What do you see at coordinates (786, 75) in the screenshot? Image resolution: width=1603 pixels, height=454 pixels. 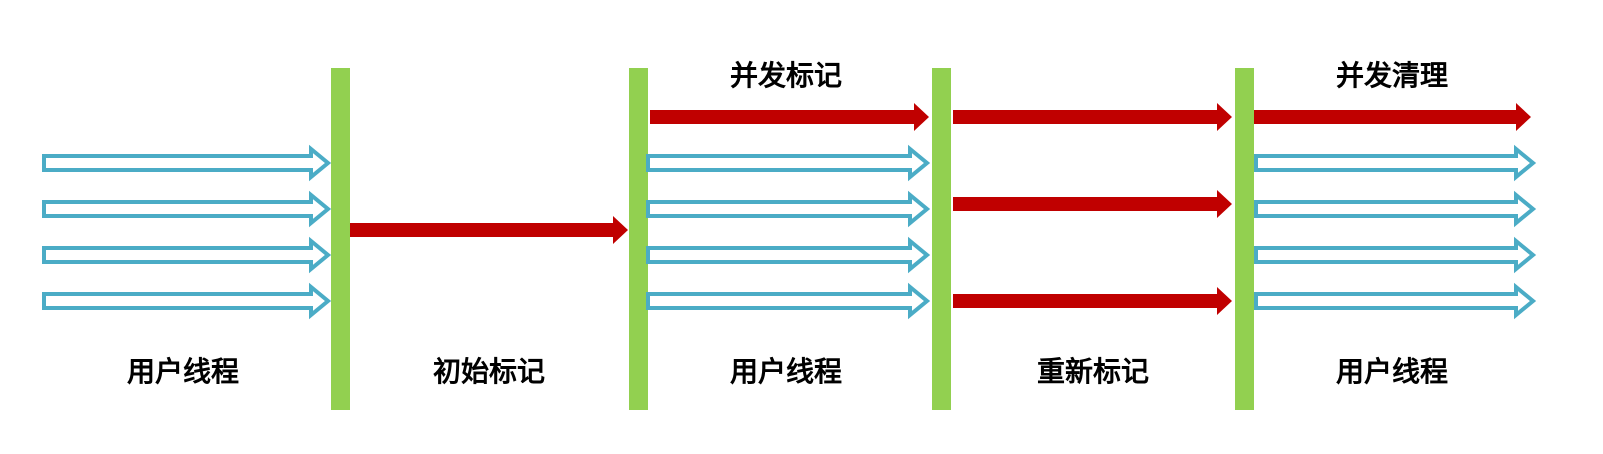 I see `phase-top-label: 并发标记` at bounding box center [786, 75].